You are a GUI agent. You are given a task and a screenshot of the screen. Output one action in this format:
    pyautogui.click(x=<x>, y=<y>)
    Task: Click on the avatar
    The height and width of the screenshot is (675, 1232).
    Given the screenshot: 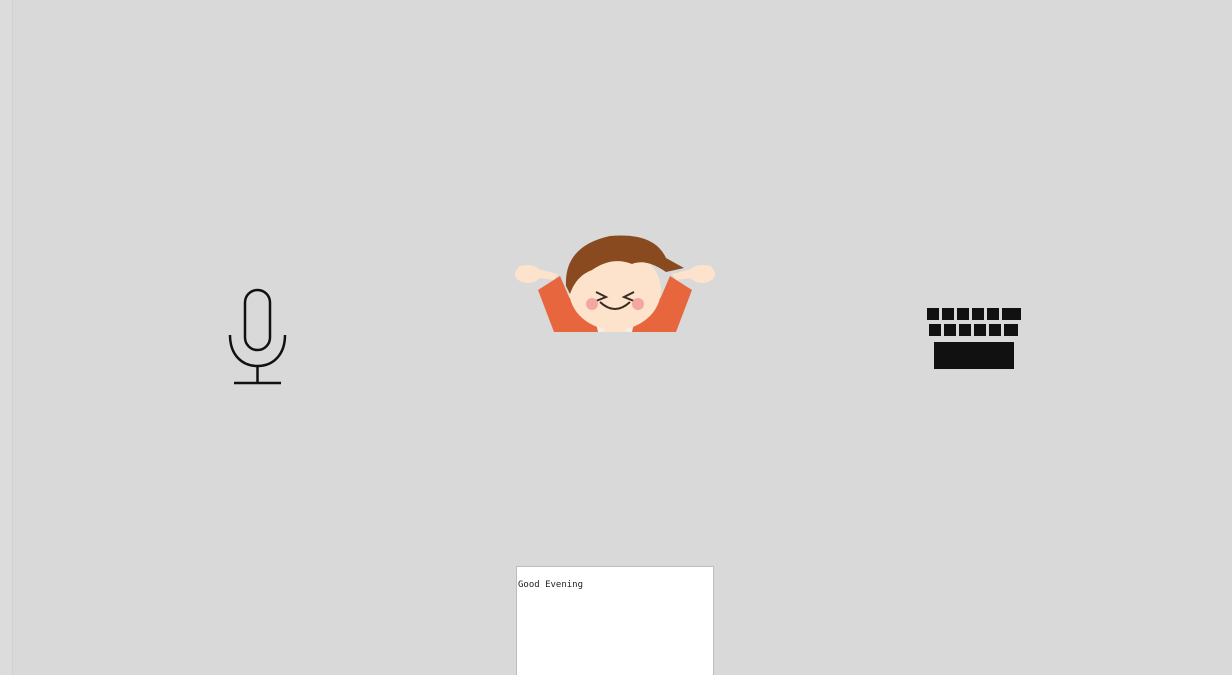 What is the action you would take?
    pyautogui.click(x=615, y=281)
    